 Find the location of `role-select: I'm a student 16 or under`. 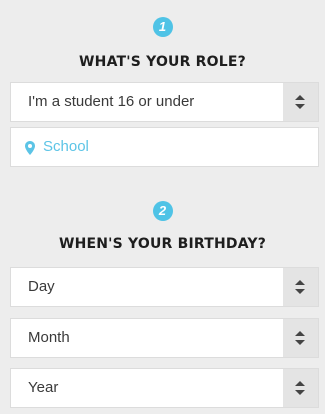

role-select: I'm a student 16 or under is located at coordinates (164, 102).